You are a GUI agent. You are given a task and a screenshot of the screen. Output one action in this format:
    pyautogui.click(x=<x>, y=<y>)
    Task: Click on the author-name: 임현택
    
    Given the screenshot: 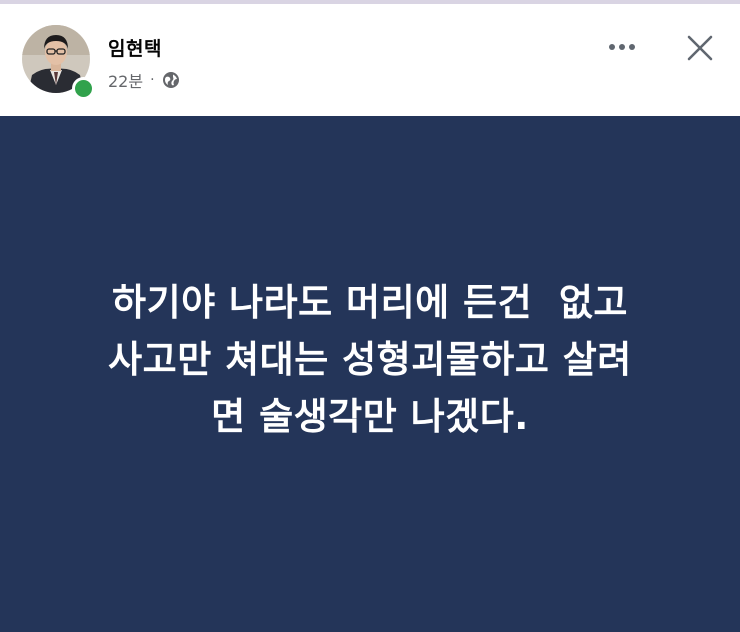 What is the action you would take?
    pyautogui.click(x=135, y=47)
    